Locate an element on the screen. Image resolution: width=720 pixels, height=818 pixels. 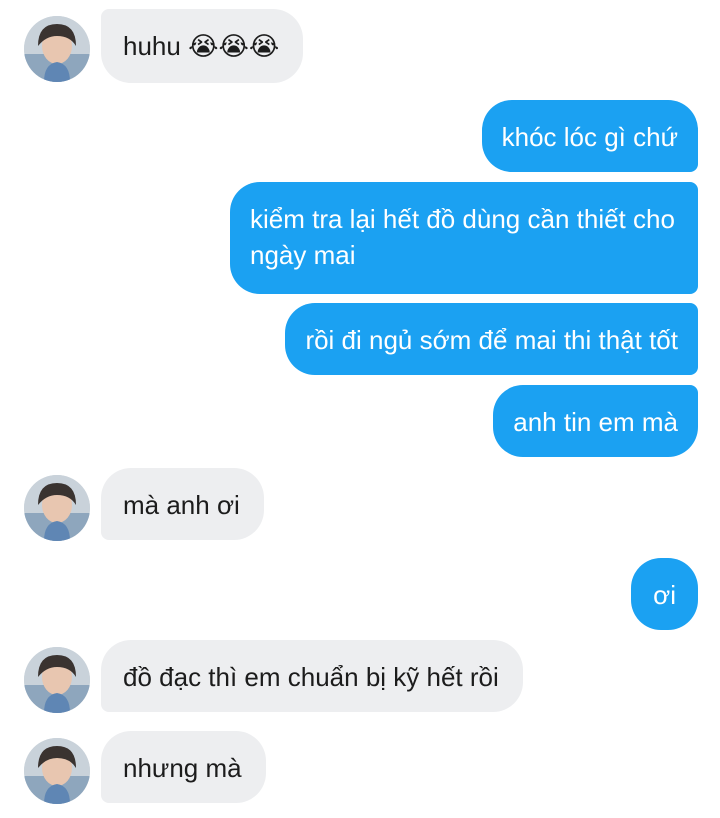
message-text: rồi đi ngủ sớm để mai thi thật tốt is located at coordinates (491, 340).